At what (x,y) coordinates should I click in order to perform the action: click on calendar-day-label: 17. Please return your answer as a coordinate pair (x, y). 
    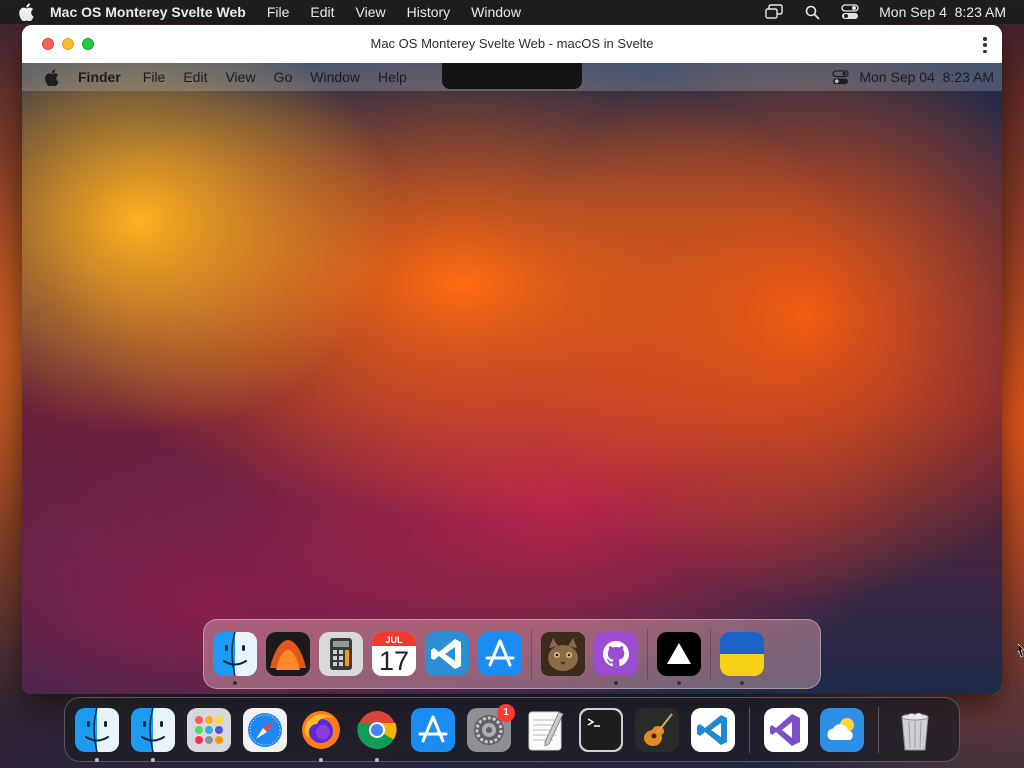
    Looking at the image, I should click on (394, 661).